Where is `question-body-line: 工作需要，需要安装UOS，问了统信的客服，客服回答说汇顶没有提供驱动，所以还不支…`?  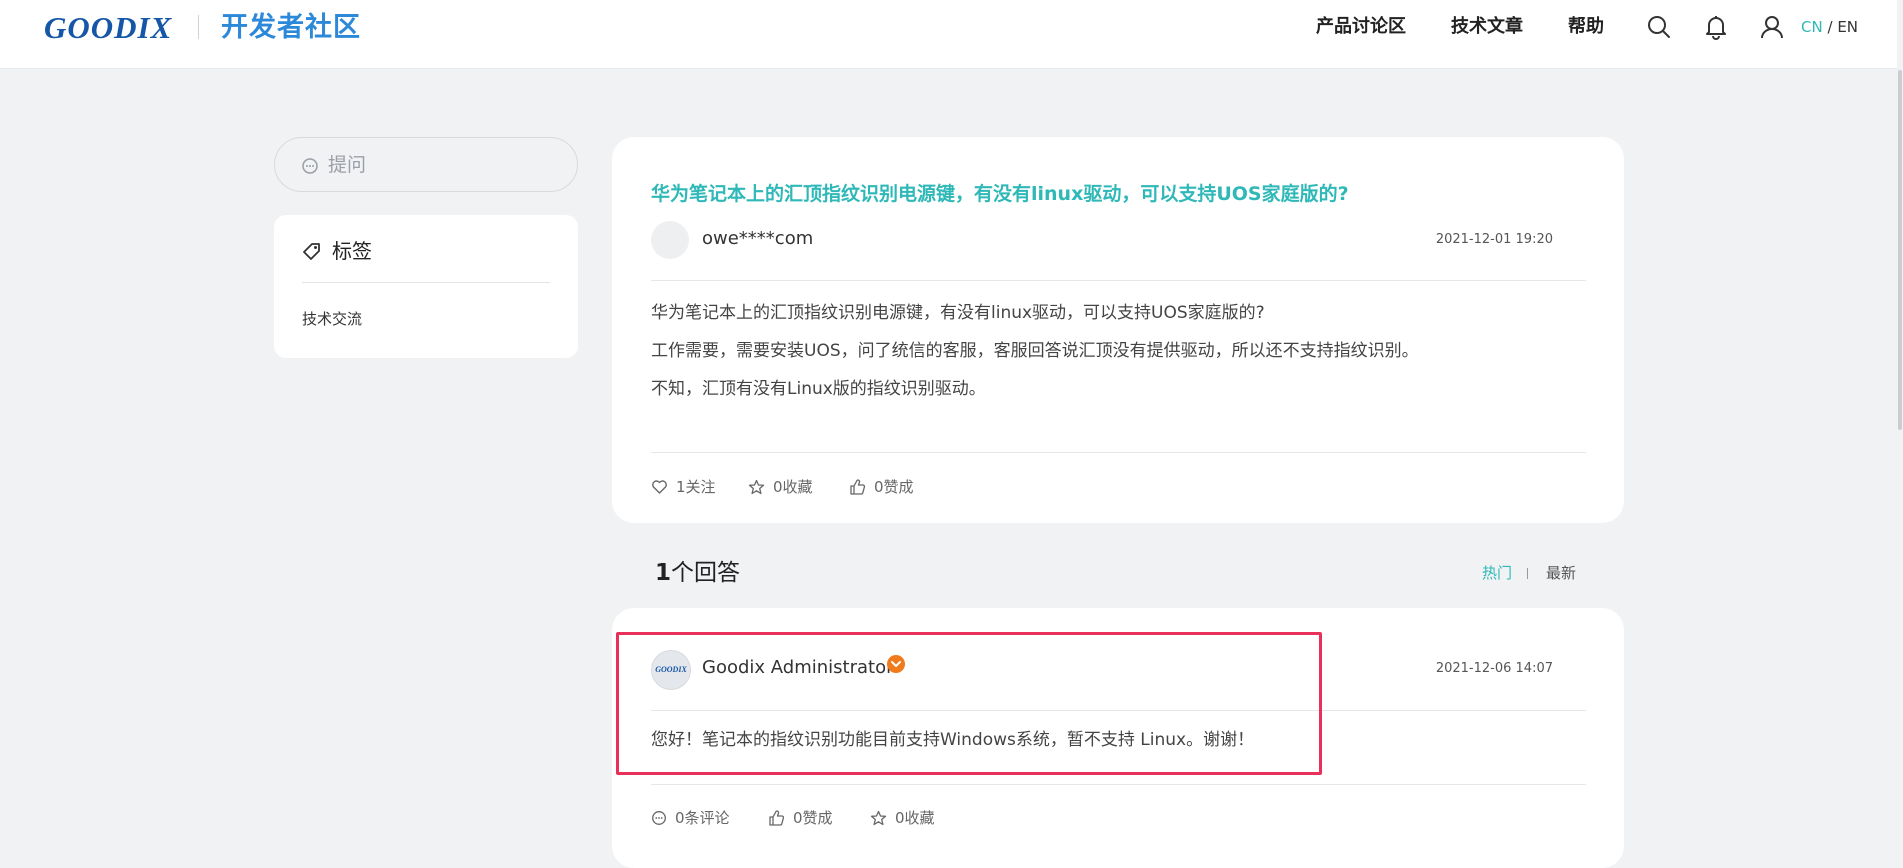 question-body-line: 工作需要，需要安装UOS，问了统信的客服，客服回答说汇顶没有提供驱动，所以还不支… is located at coordinates (1035, 351).